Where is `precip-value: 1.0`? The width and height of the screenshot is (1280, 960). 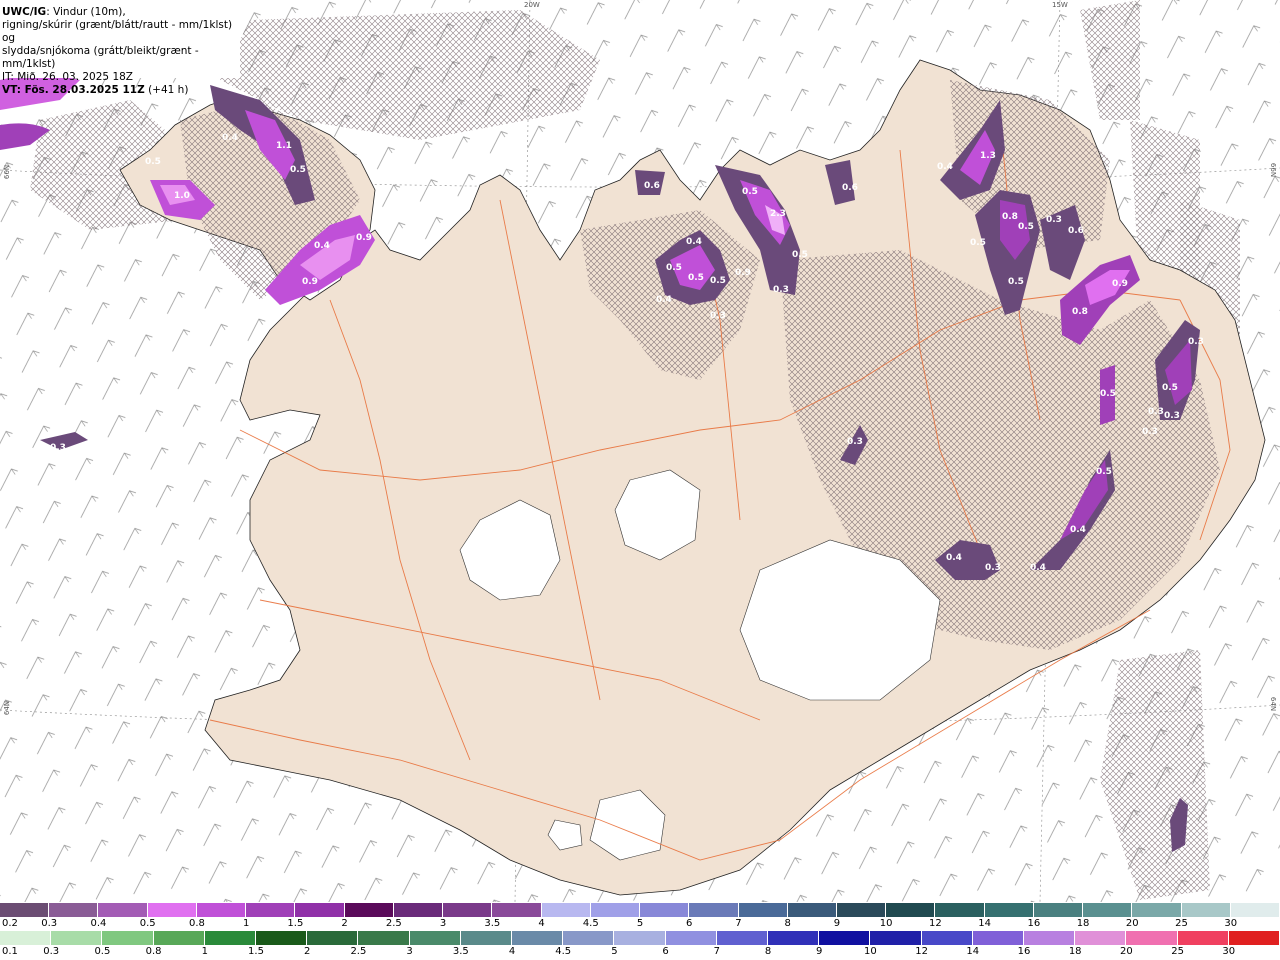 precip-value: 1.0 is located at coordinates (182, 196).